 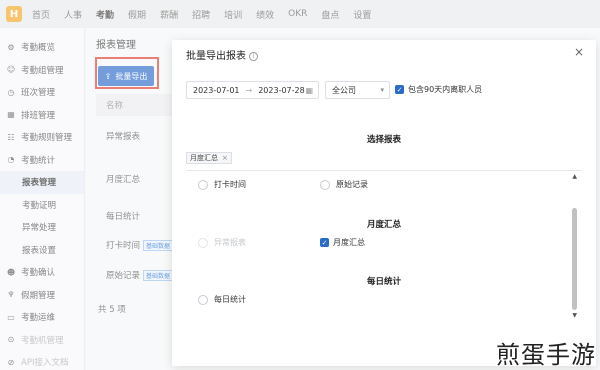 What do you see at coordinates (203, 242) in the screenshot?
I see `radio-disabled-icon` at bounding box center [203, 242].